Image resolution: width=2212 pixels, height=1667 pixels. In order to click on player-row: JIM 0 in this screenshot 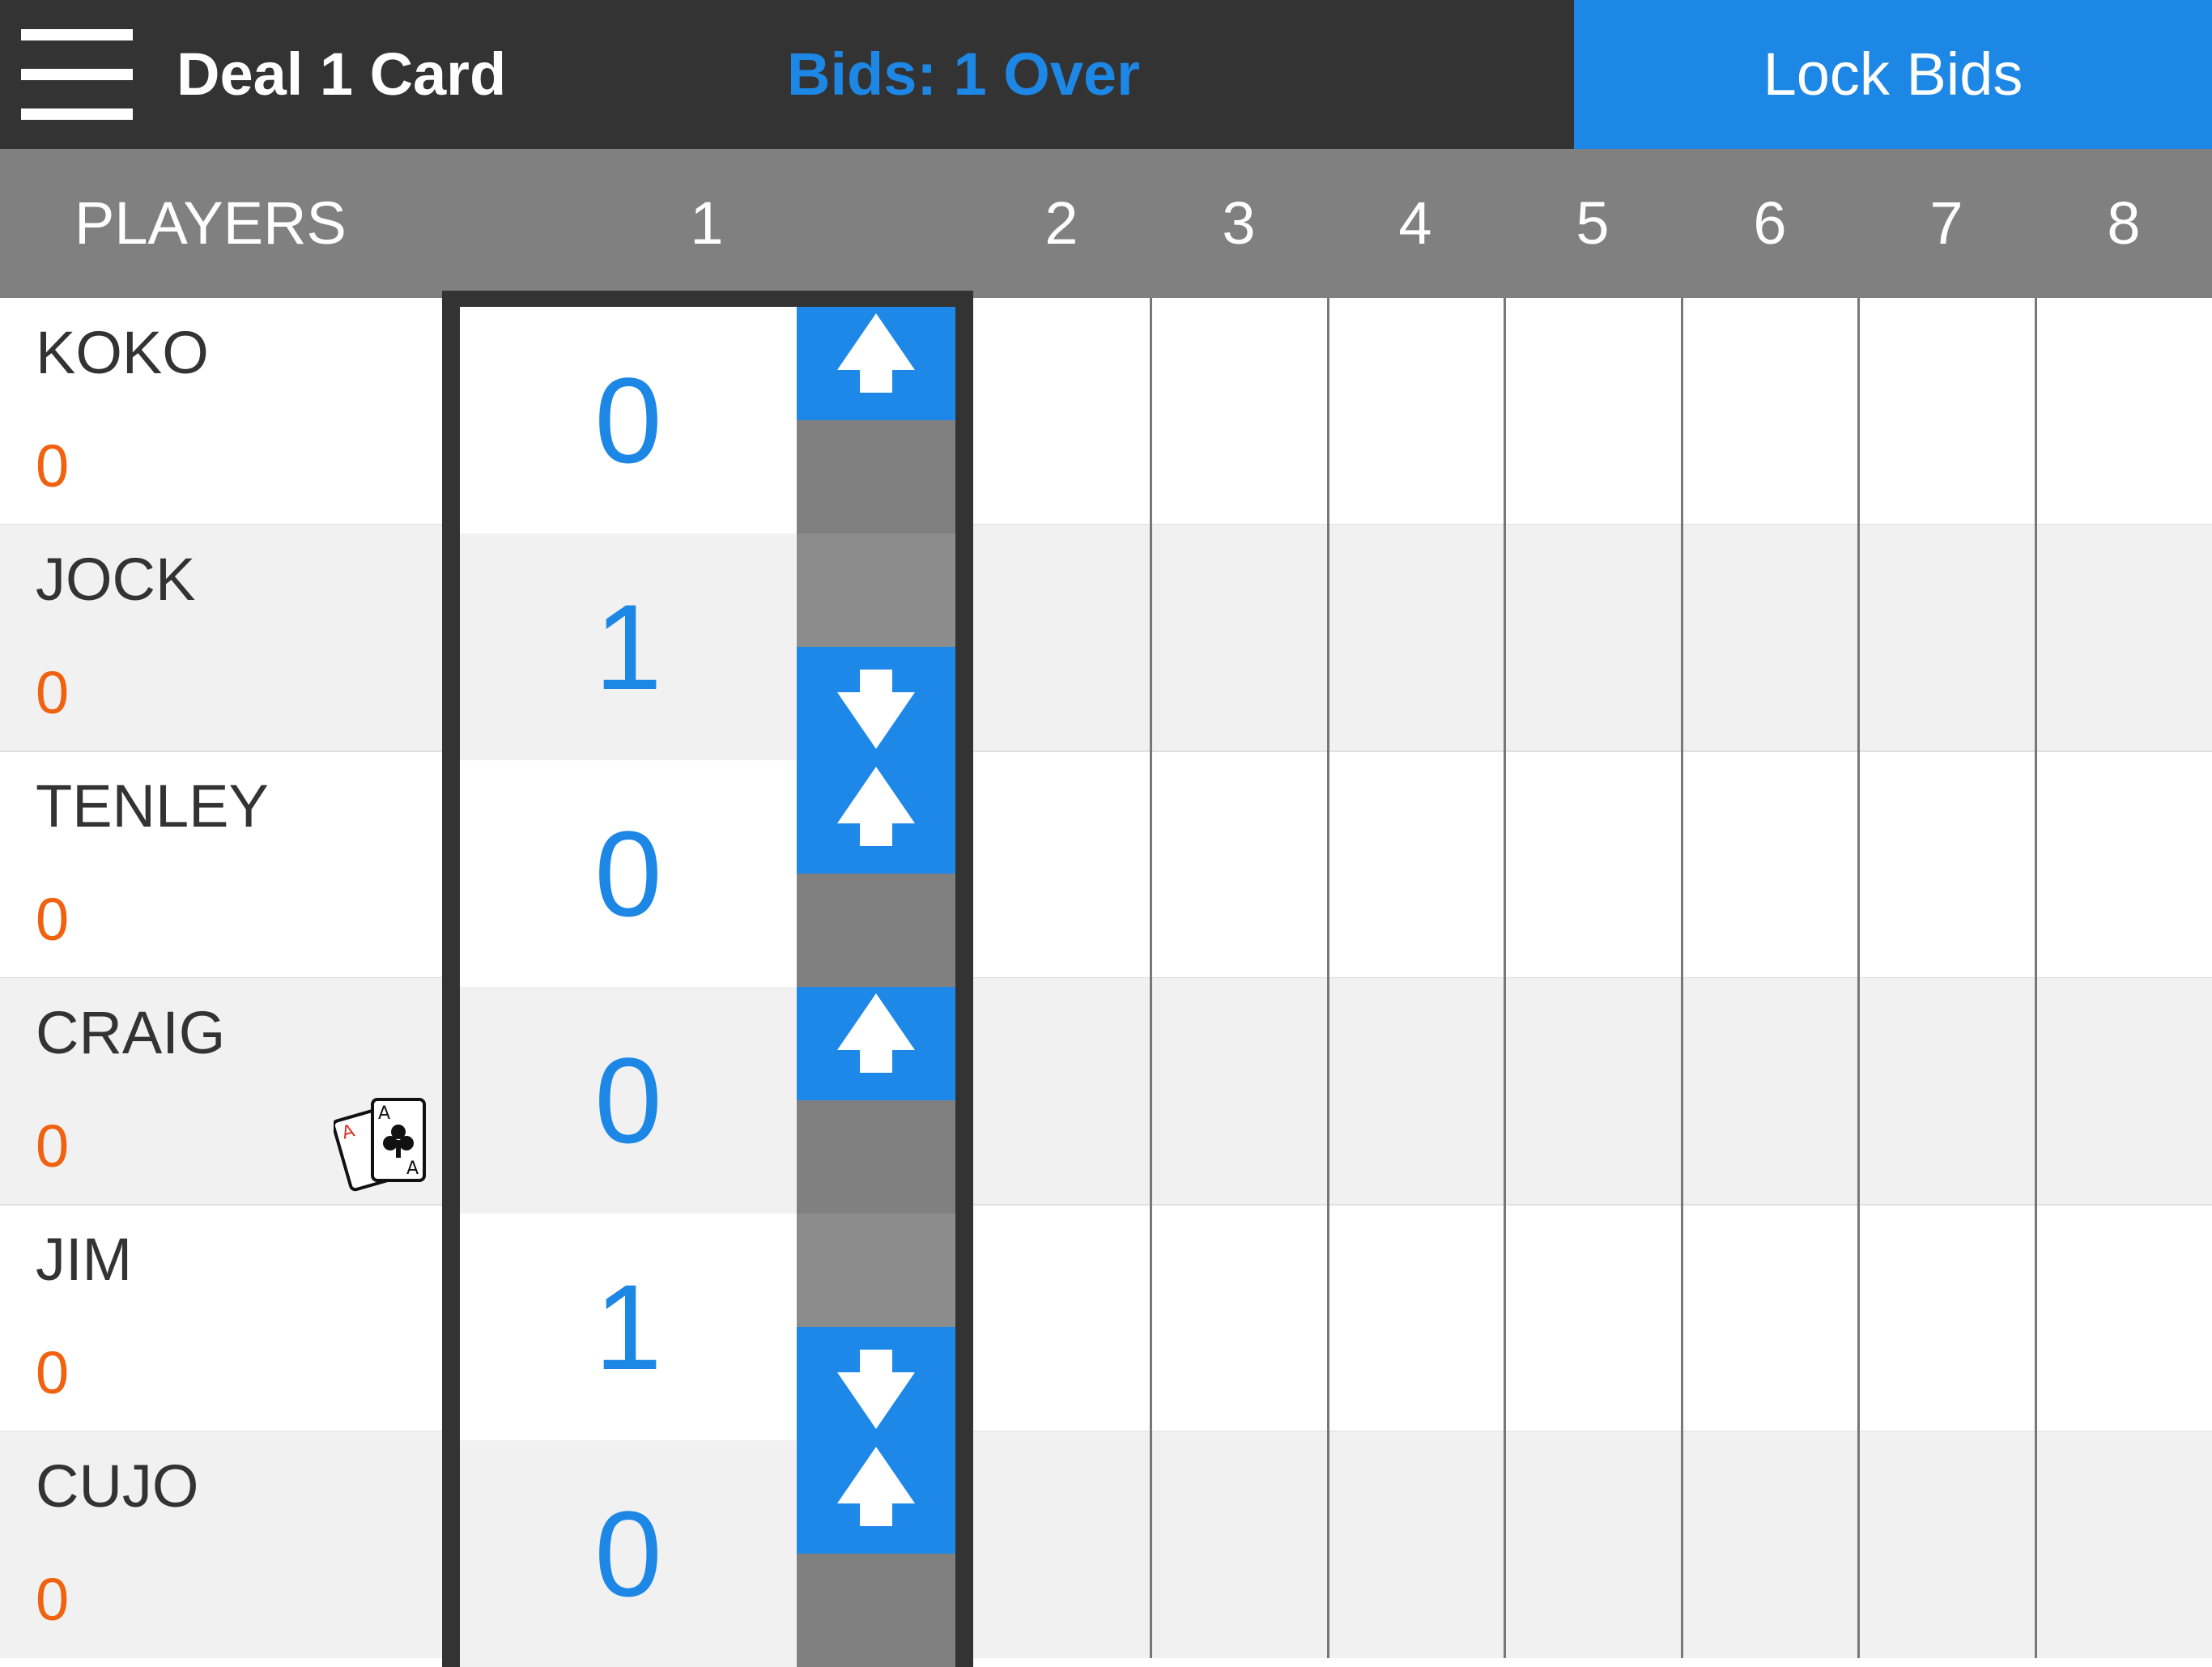, I will do `click(1106, 1318)`.